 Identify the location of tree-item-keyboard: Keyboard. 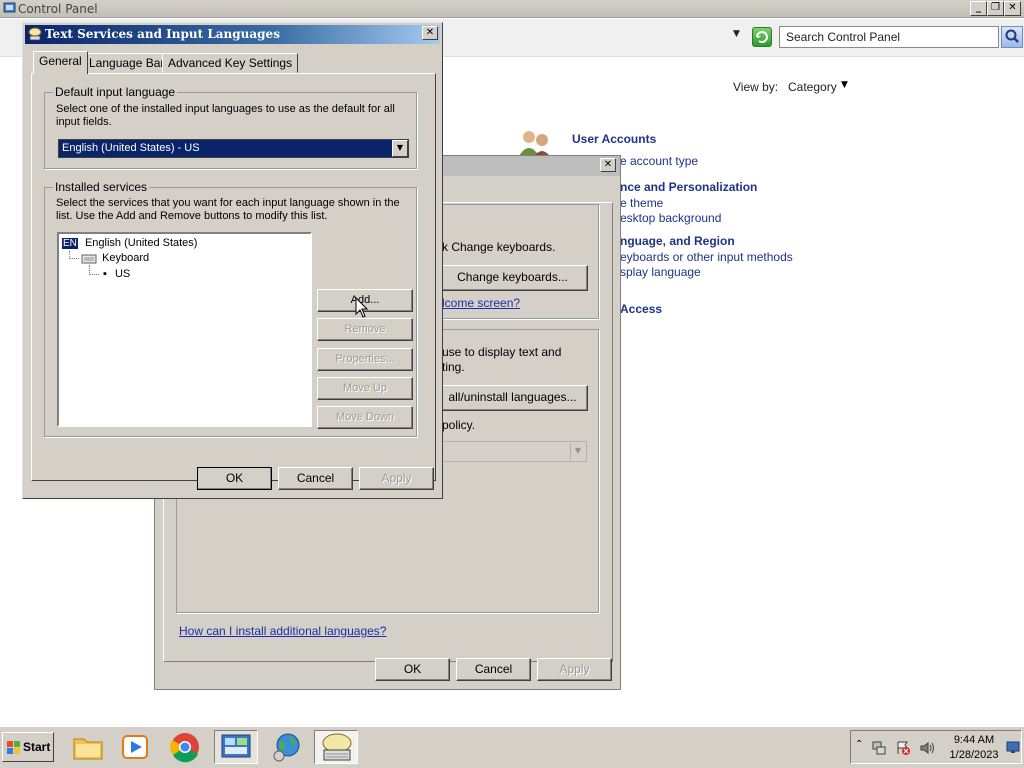
(115, 258).